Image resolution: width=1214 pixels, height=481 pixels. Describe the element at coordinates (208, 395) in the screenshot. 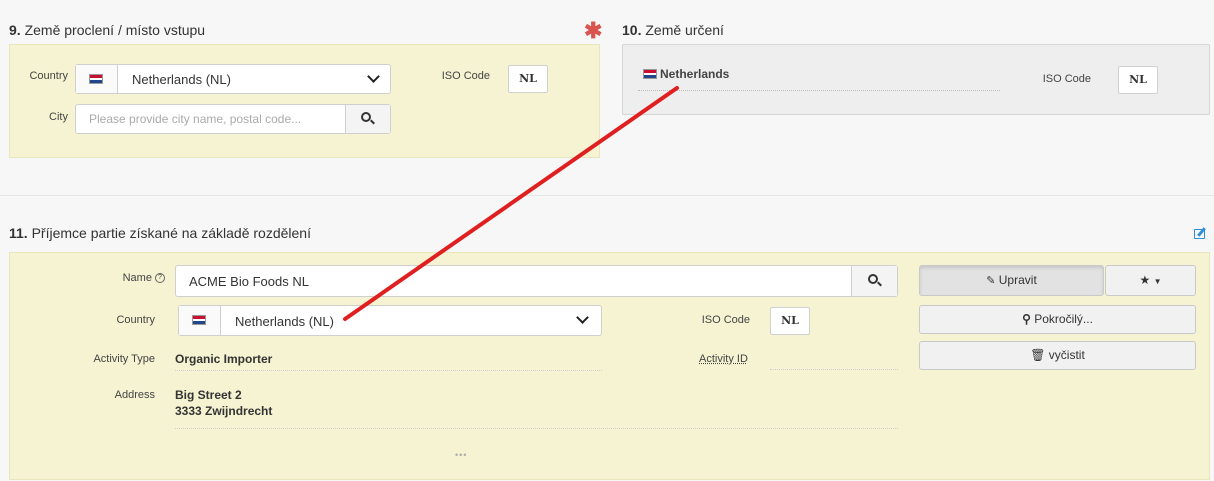

I see `address-line-1: Big Street 2` at that location.